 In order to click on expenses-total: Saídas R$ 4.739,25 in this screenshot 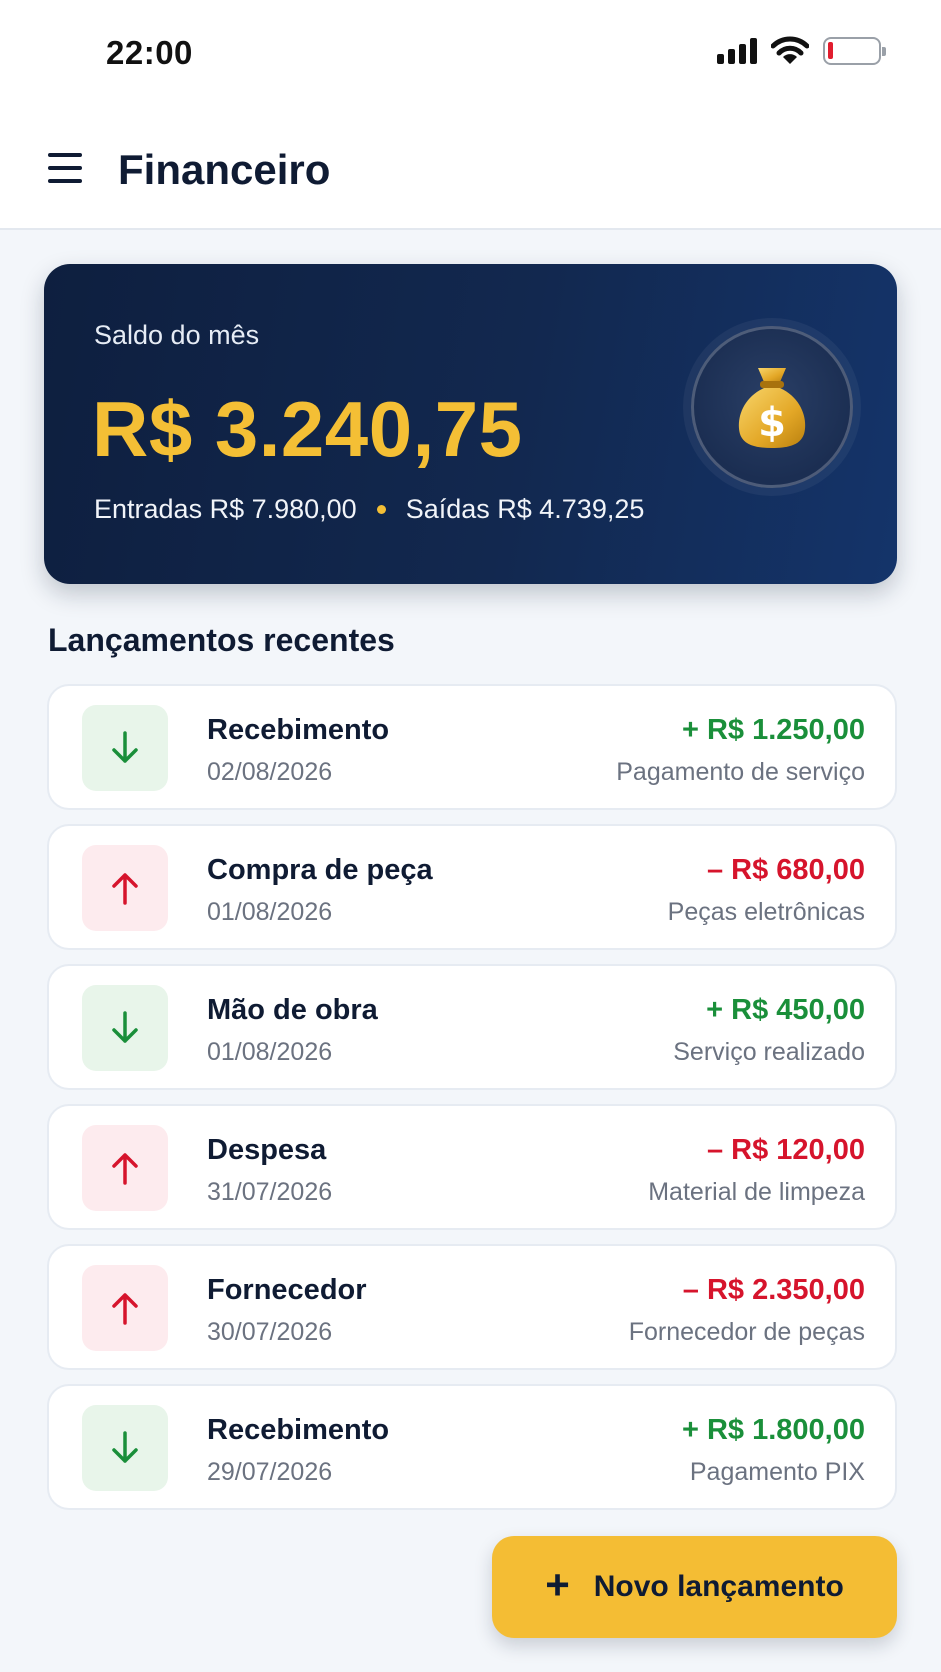, I will do `click(525, 509)`.